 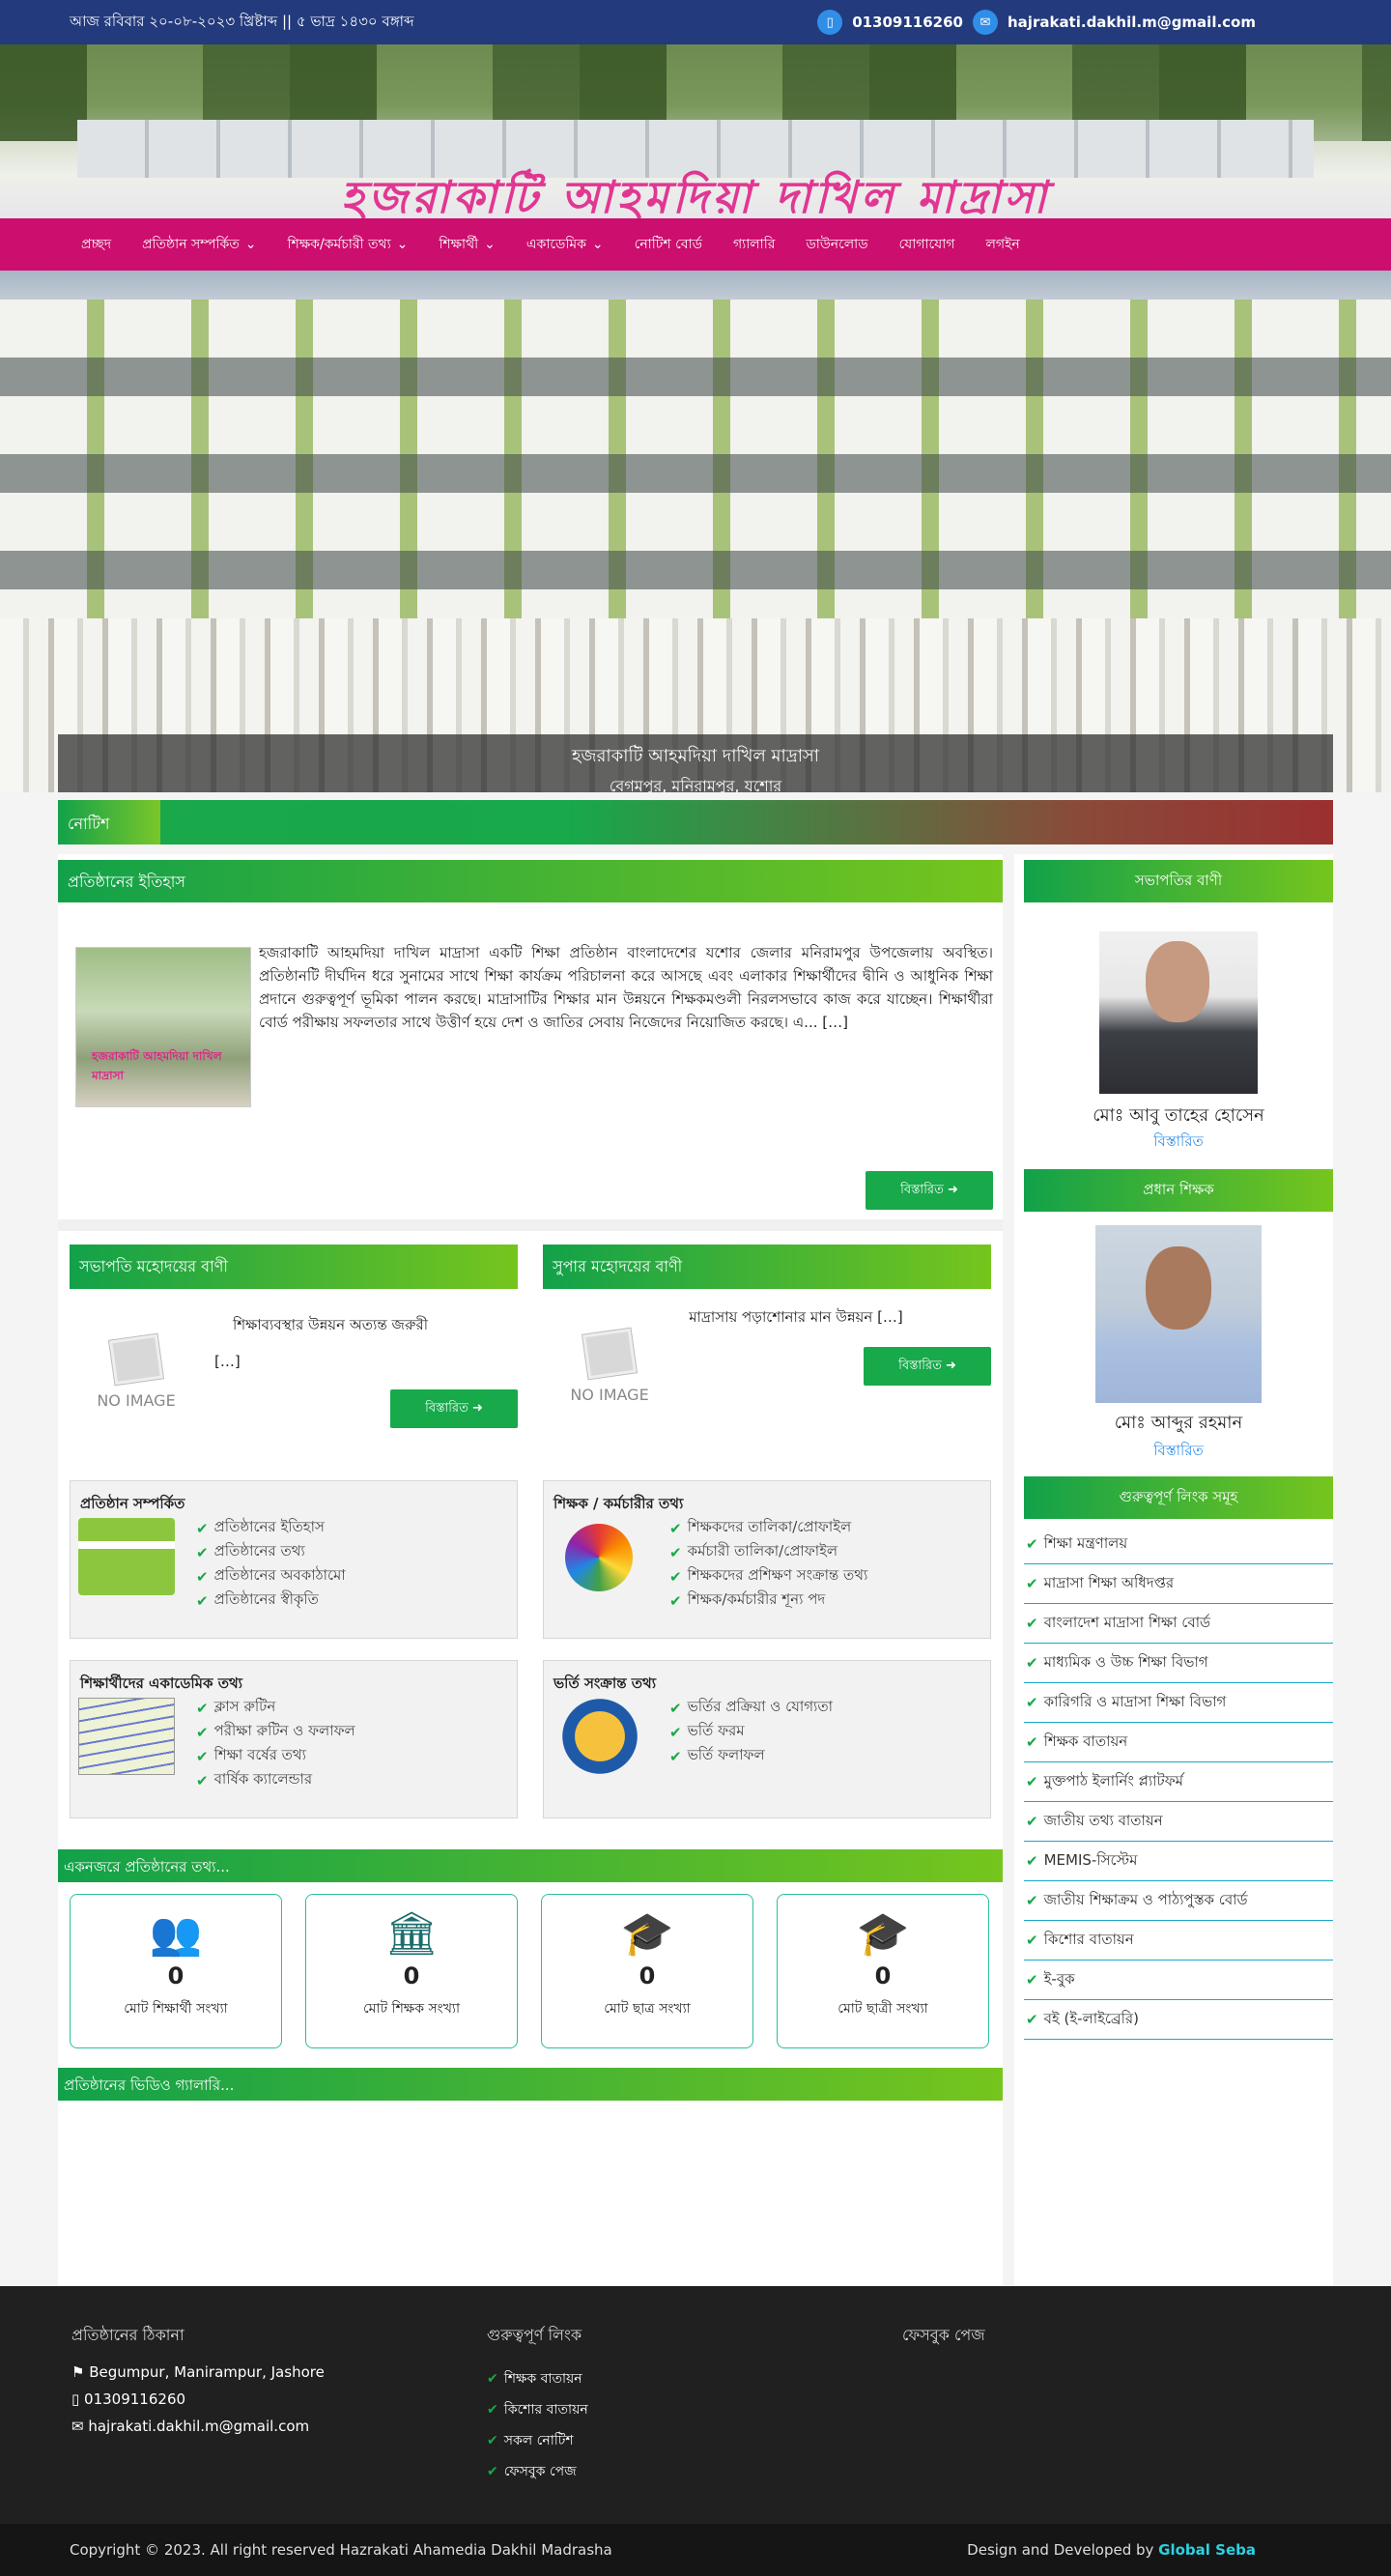 I want to click on info-card-link: ✔ বার্ষিক ক্যালেন্ডার, so click(x=276, y=1780).